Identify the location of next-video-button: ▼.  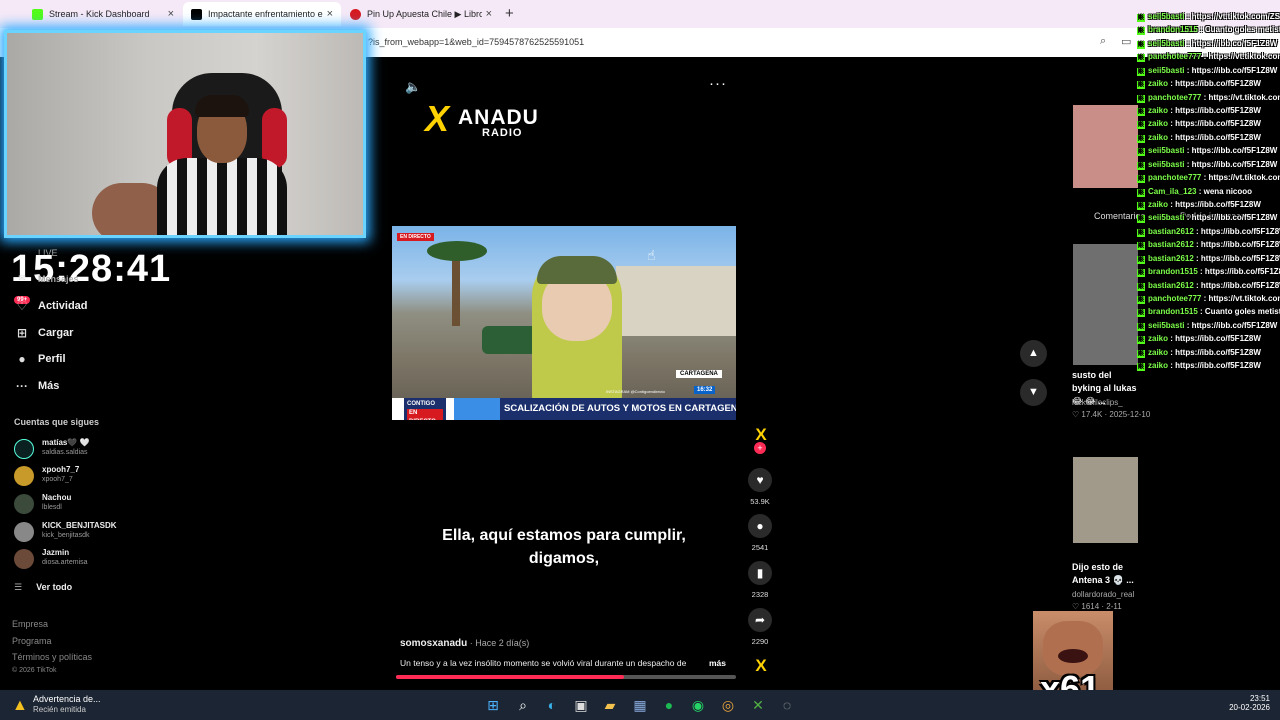
(1033, 392).